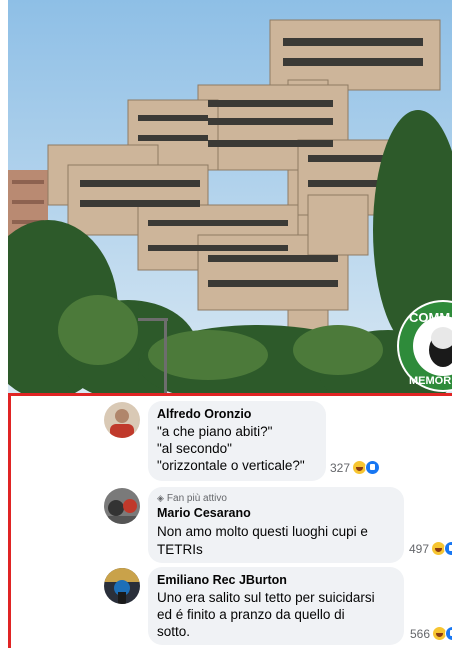  Describe the element at coordinates (266, 597) in the screenshot. I see `comment-line: Uno era salito sul tetto per suicidarsi` at that location.